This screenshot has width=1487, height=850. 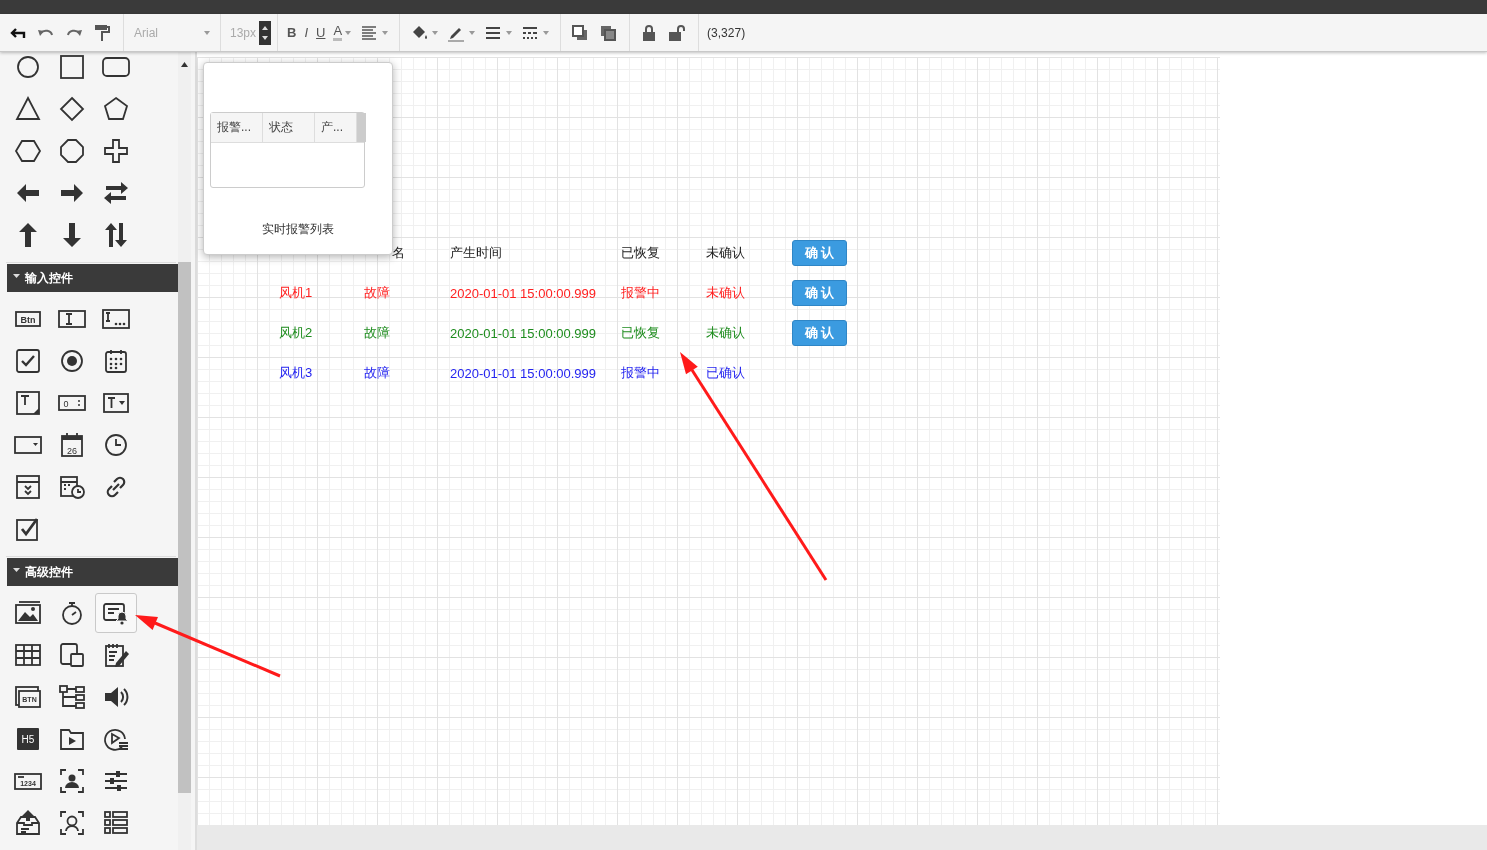 What do you see at coordinates (28, 403) in the screenshot?
I see `text-box-icon` at bounding box center [28, 403].